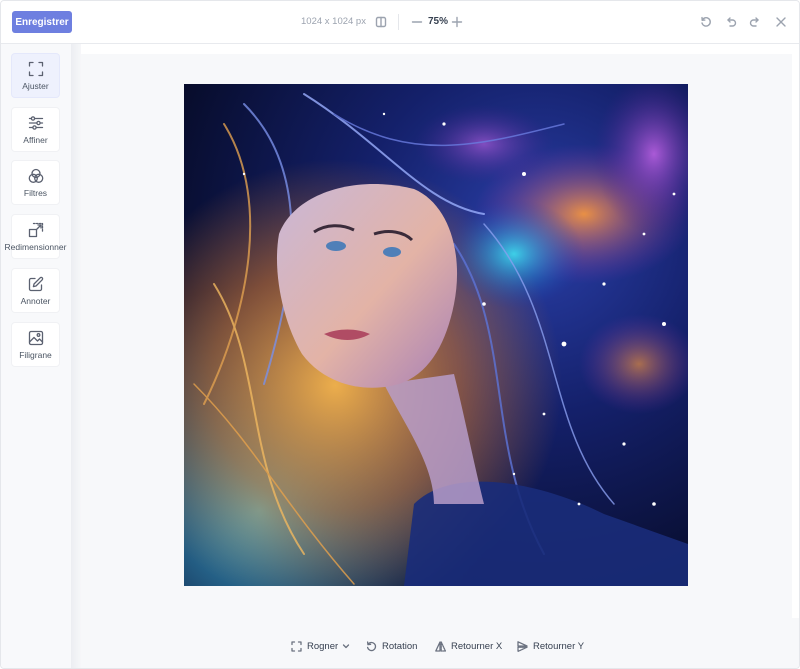 The image size is (800, 669). I want to click on tool-filigrane: Filigrane, so click(35, 344).